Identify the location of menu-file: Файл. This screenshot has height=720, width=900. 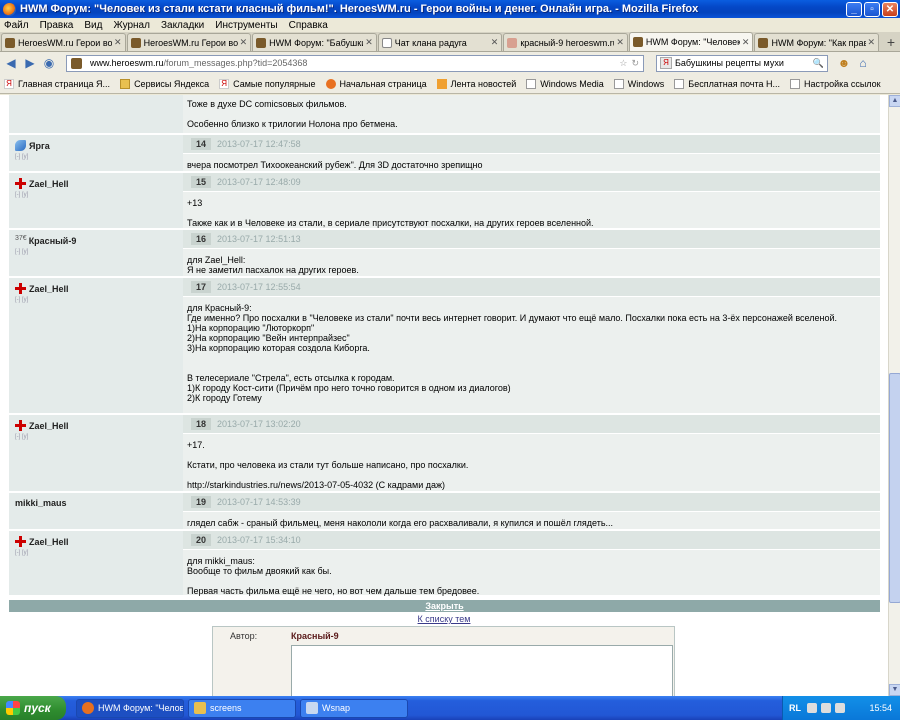
(16, 25).